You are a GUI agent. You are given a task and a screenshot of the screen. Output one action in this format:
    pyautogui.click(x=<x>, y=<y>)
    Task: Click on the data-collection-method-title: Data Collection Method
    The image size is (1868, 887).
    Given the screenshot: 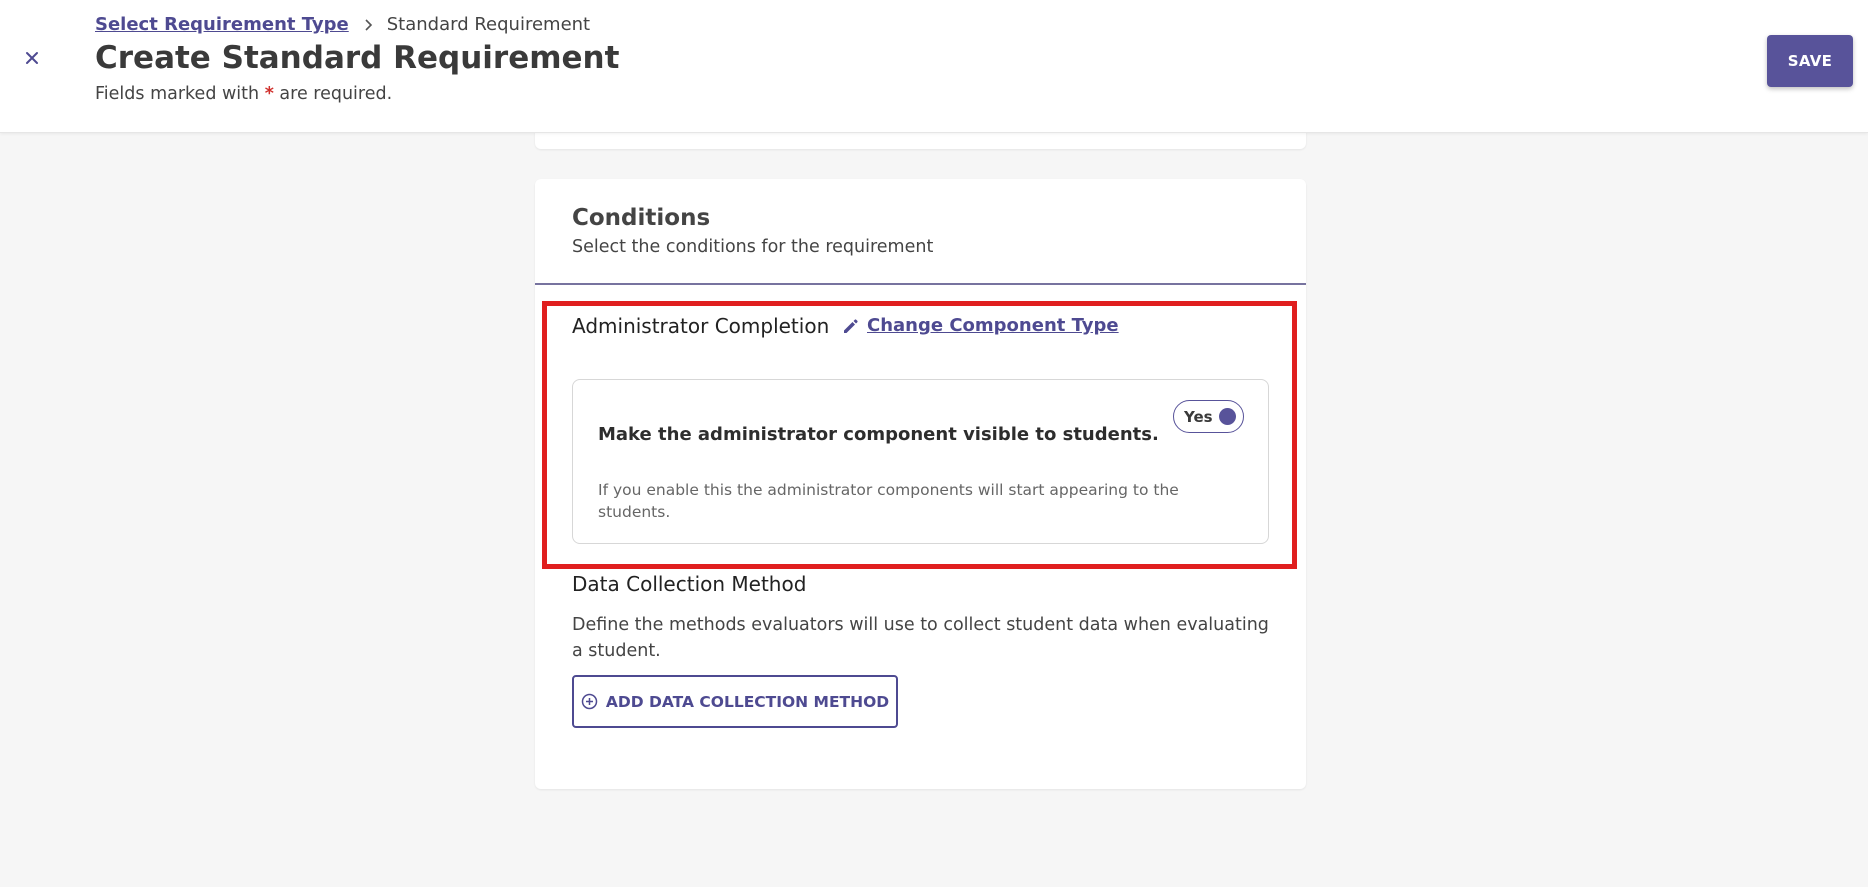 What is the action you would take?
    pyautogui.click(x=689, y=584)
    